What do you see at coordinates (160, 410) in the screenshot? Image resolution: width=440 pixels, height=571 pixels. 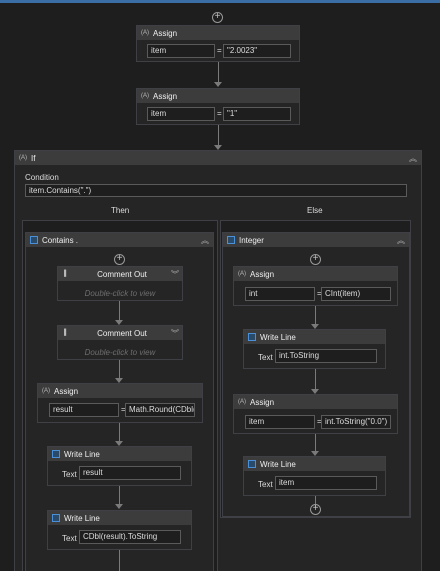 I see `assign-value-field: Math.Round(CDbl(` at bounding box center [160, 410].